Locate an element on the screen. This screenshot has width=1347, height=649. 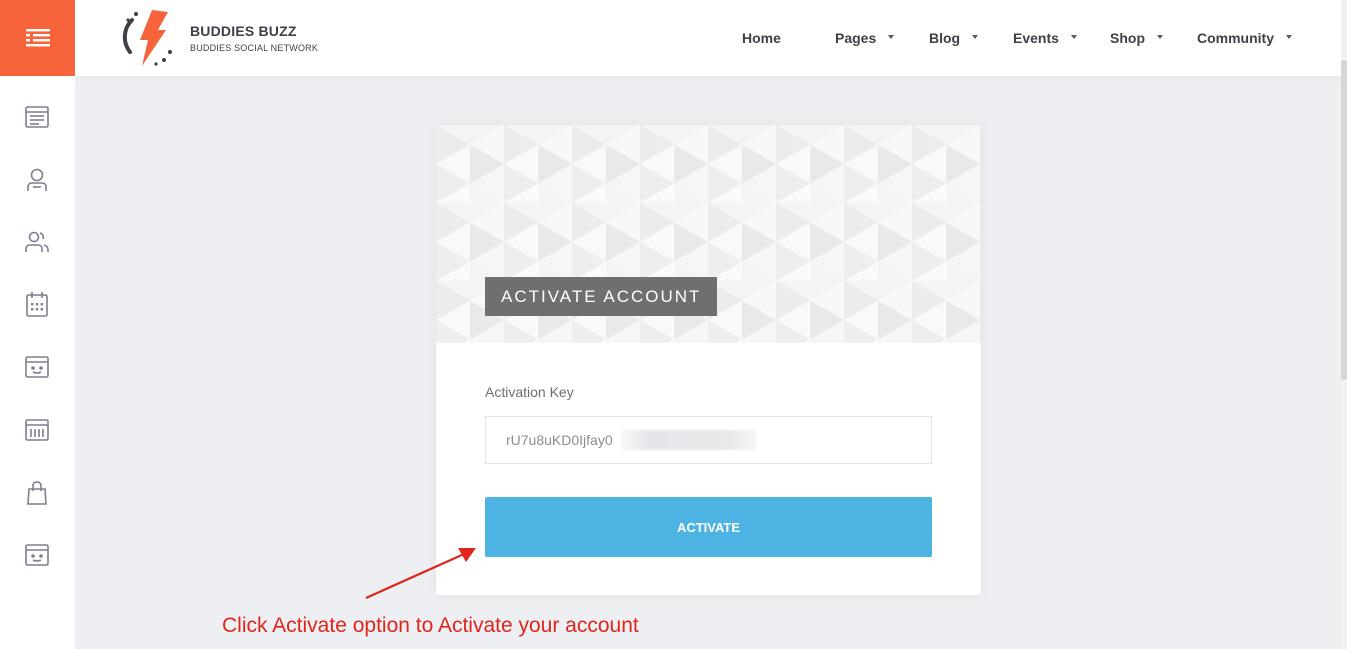
calendar-icon is located at coordinates (37, 304).